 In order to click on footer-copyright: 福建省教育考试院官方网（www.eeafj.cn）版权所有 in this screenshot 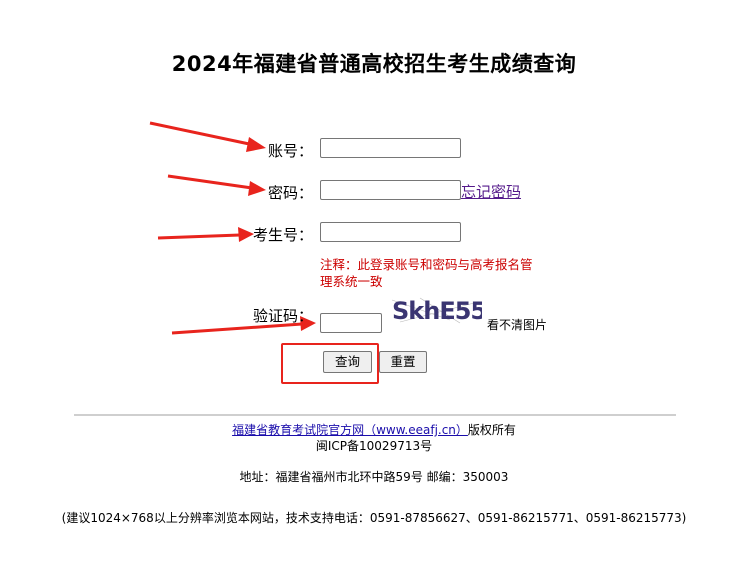, I will do `click(374, 429)`.